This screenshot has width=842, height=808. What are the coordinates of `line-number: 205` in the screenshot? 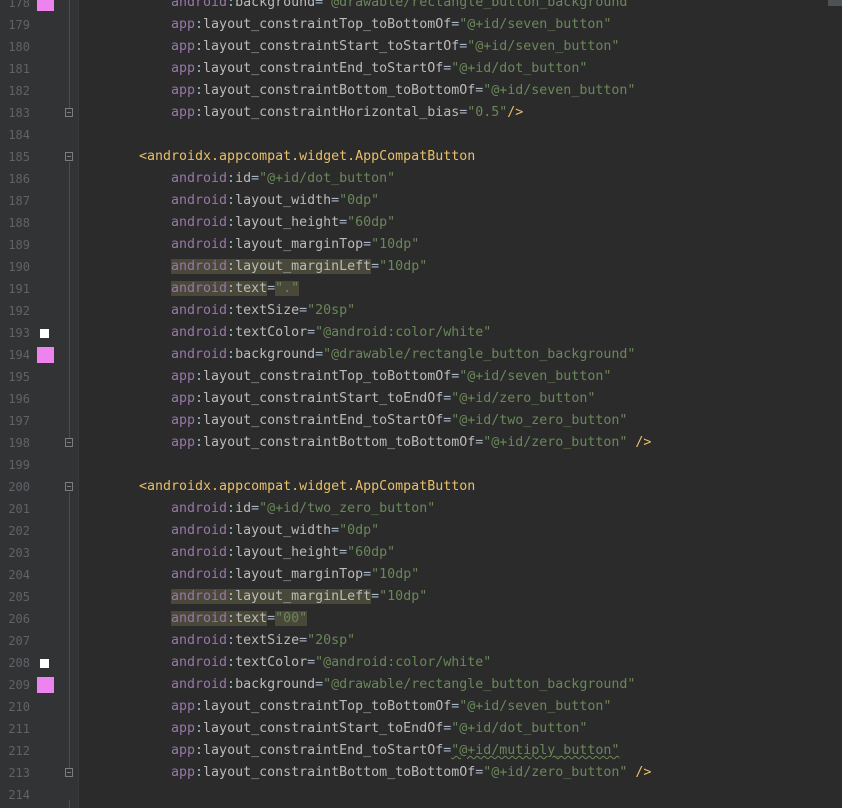 It's located at (19, 597).